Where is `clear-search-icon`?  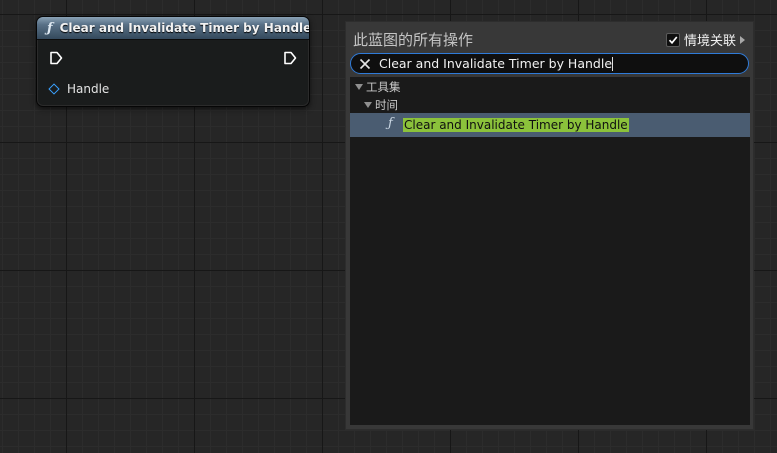
clear-search-icon is located at coordinates (365, 64).